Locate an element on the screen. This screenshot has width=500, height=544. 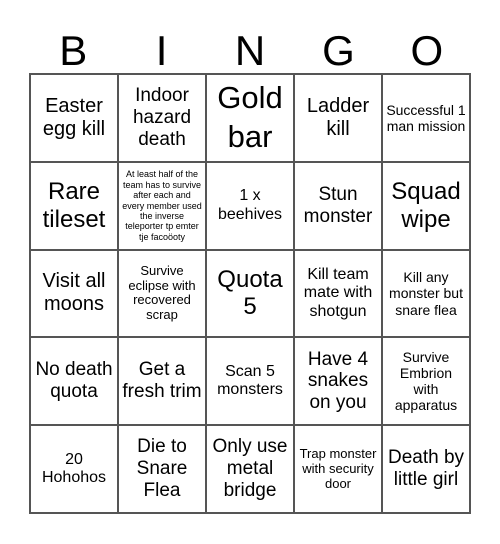
header-letter-o: O is located at coordinates (427, 50).